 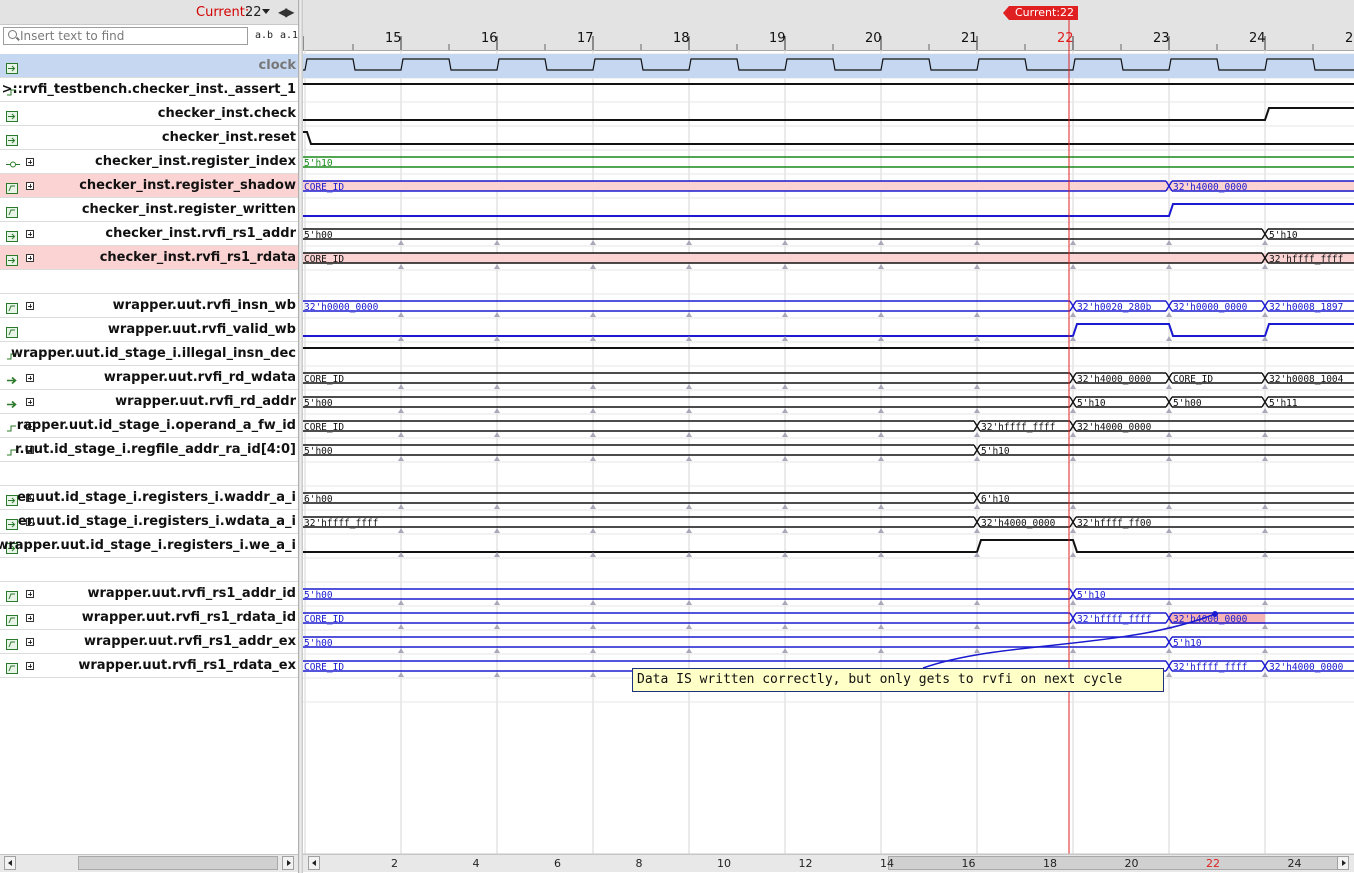 What do you see at coordinates (1161, 38) in the screenshot?
I see `ruler-tick-label: 23` at bounding box center [1161, 38].